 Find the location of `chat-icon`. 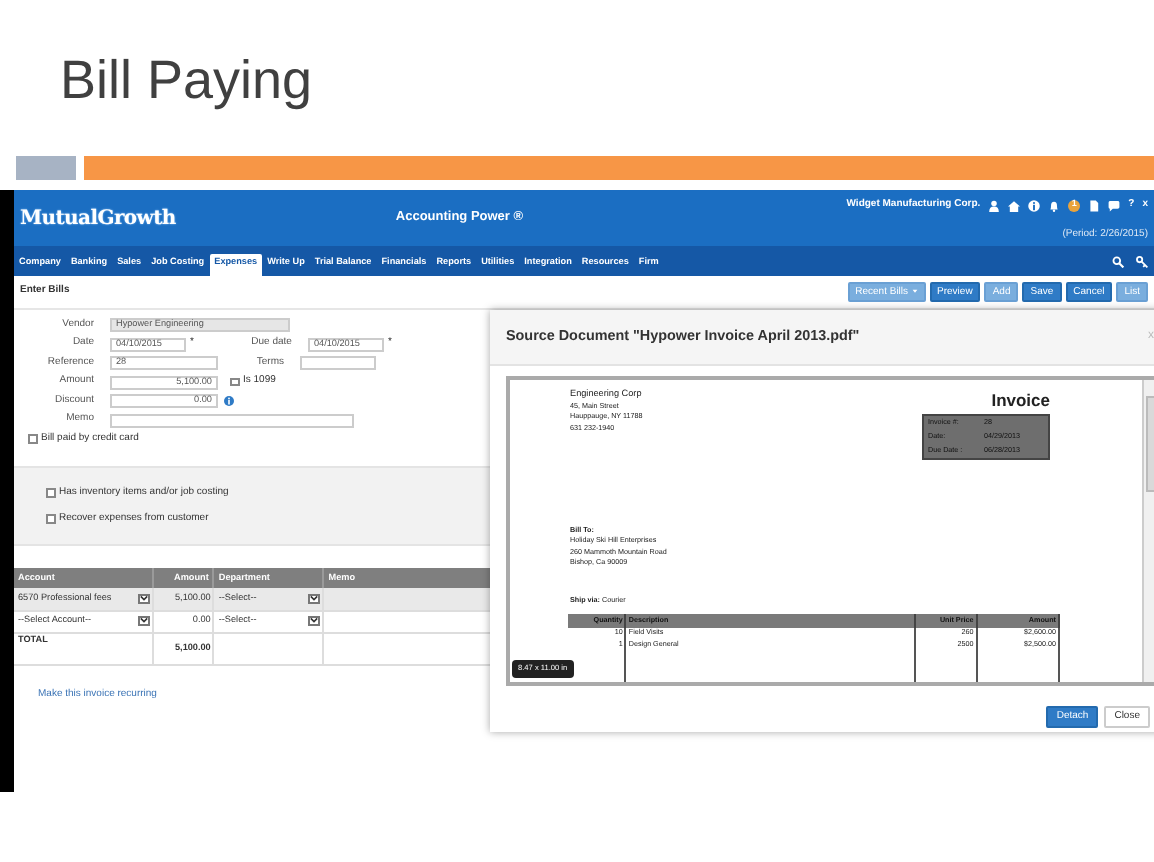

chat-icon is located at coordinates (1114, 205).